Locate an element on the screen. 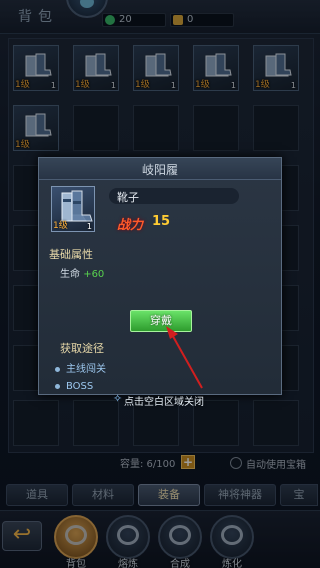 This screenshot has width=320, height=568. item-count: 1 is located at coordinates (89, 226).